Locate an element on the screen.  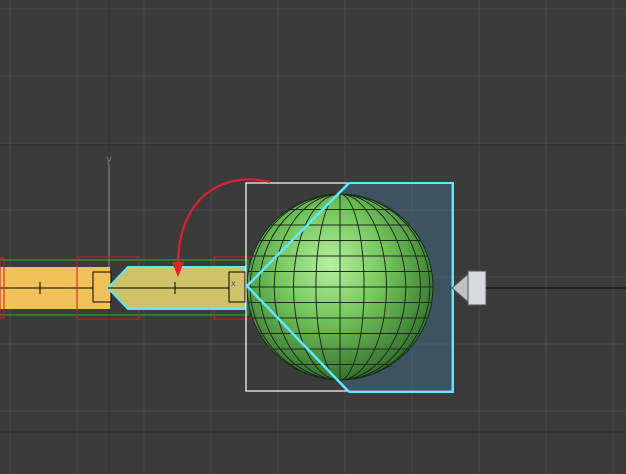
light-cone-icon is located at coordinates (469, 288).